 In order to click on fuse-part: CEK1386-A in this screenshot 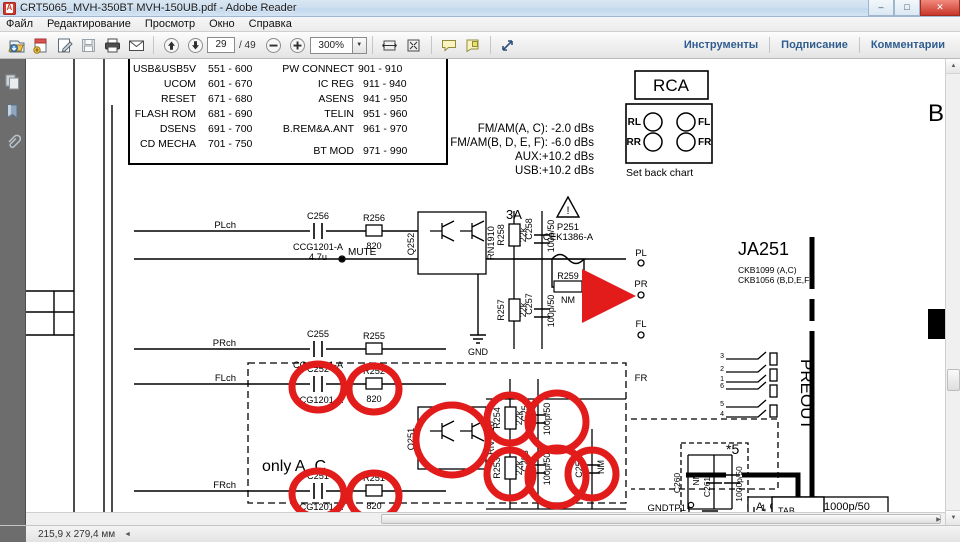, I will do `click(568, 237)`.